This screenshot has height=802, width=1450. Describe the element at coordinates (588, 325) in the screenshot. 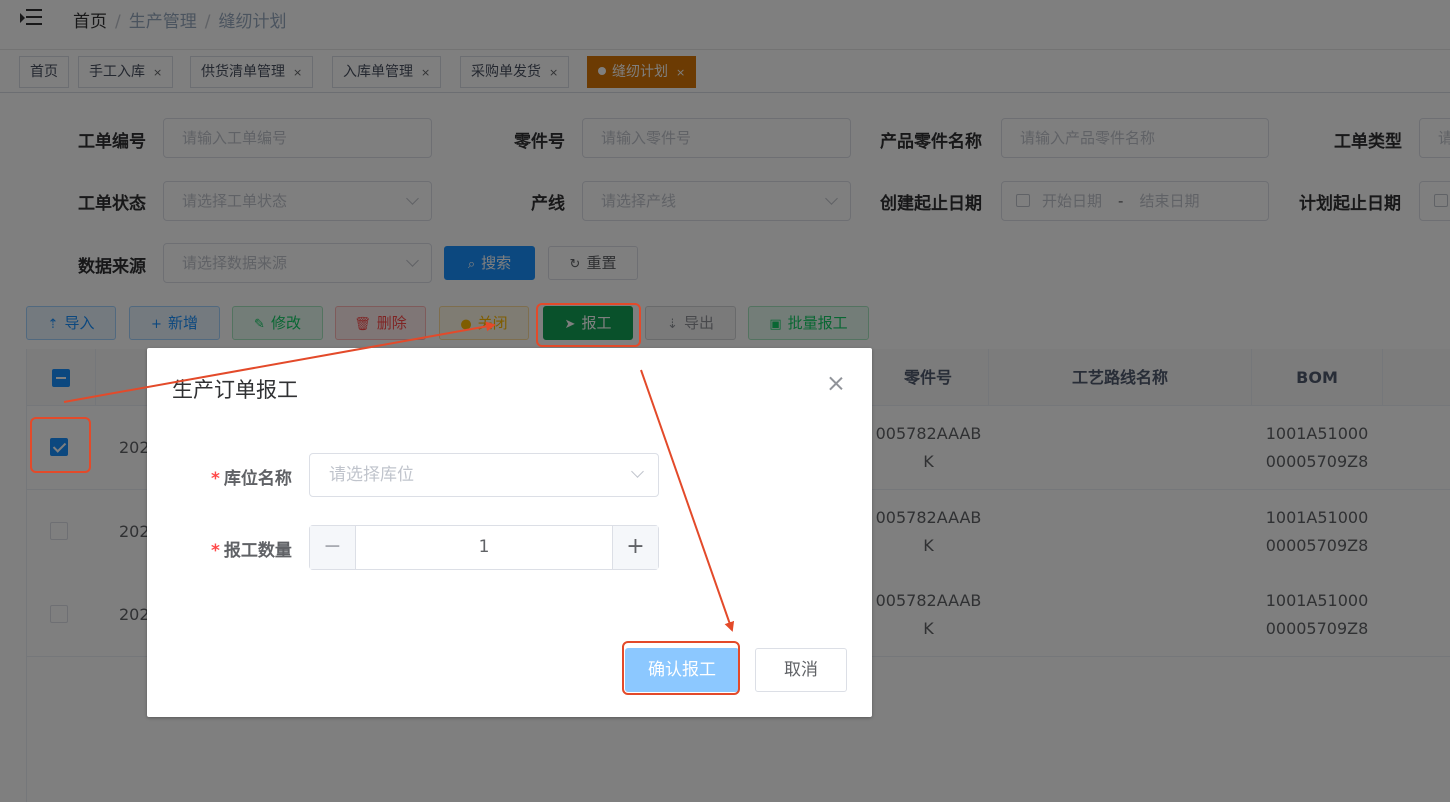

I see `annotation-box-report` at that location.